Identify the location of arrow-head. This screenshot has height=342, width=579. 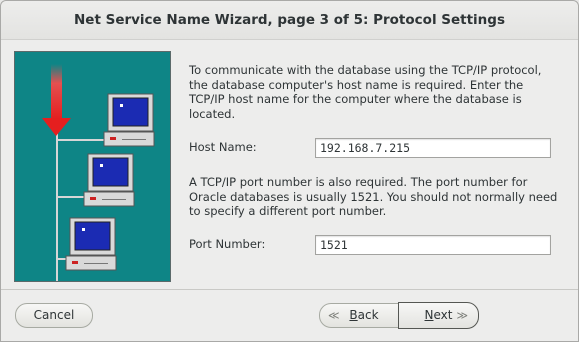
(56, 127).